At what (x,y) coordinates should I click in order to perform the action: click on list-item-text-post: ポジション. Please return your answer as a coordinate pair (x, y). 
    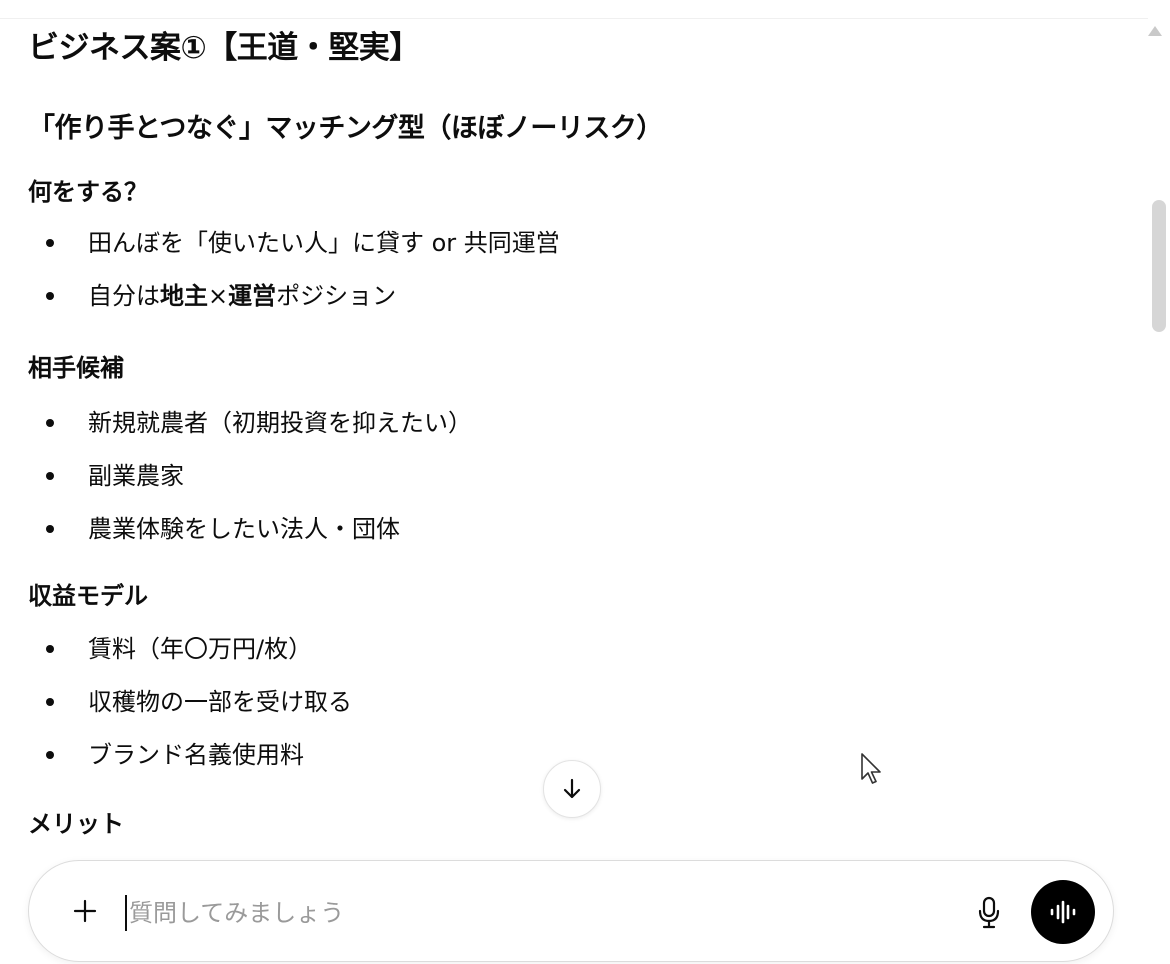
    Looking at the image, I should click on (336, 296).